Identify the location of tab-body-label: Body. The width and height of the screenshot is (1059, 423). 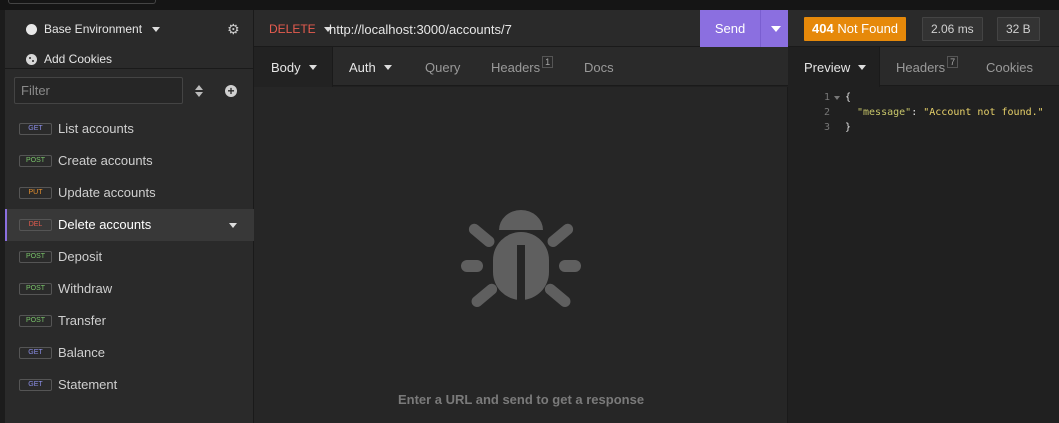
(286, 67).